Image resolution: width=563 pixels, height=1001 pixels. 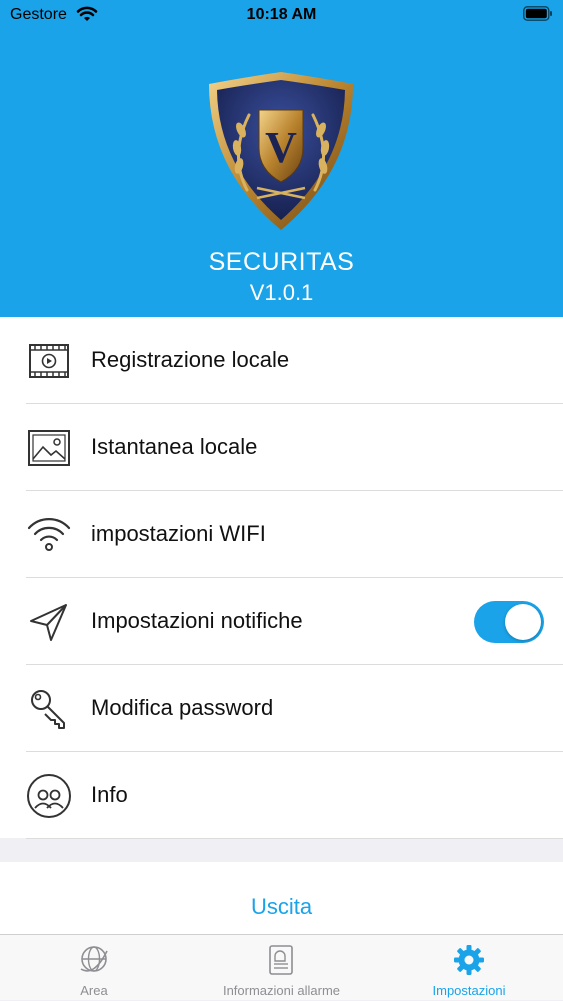 I want to click on gear-icon, so click(x=469, y=960).